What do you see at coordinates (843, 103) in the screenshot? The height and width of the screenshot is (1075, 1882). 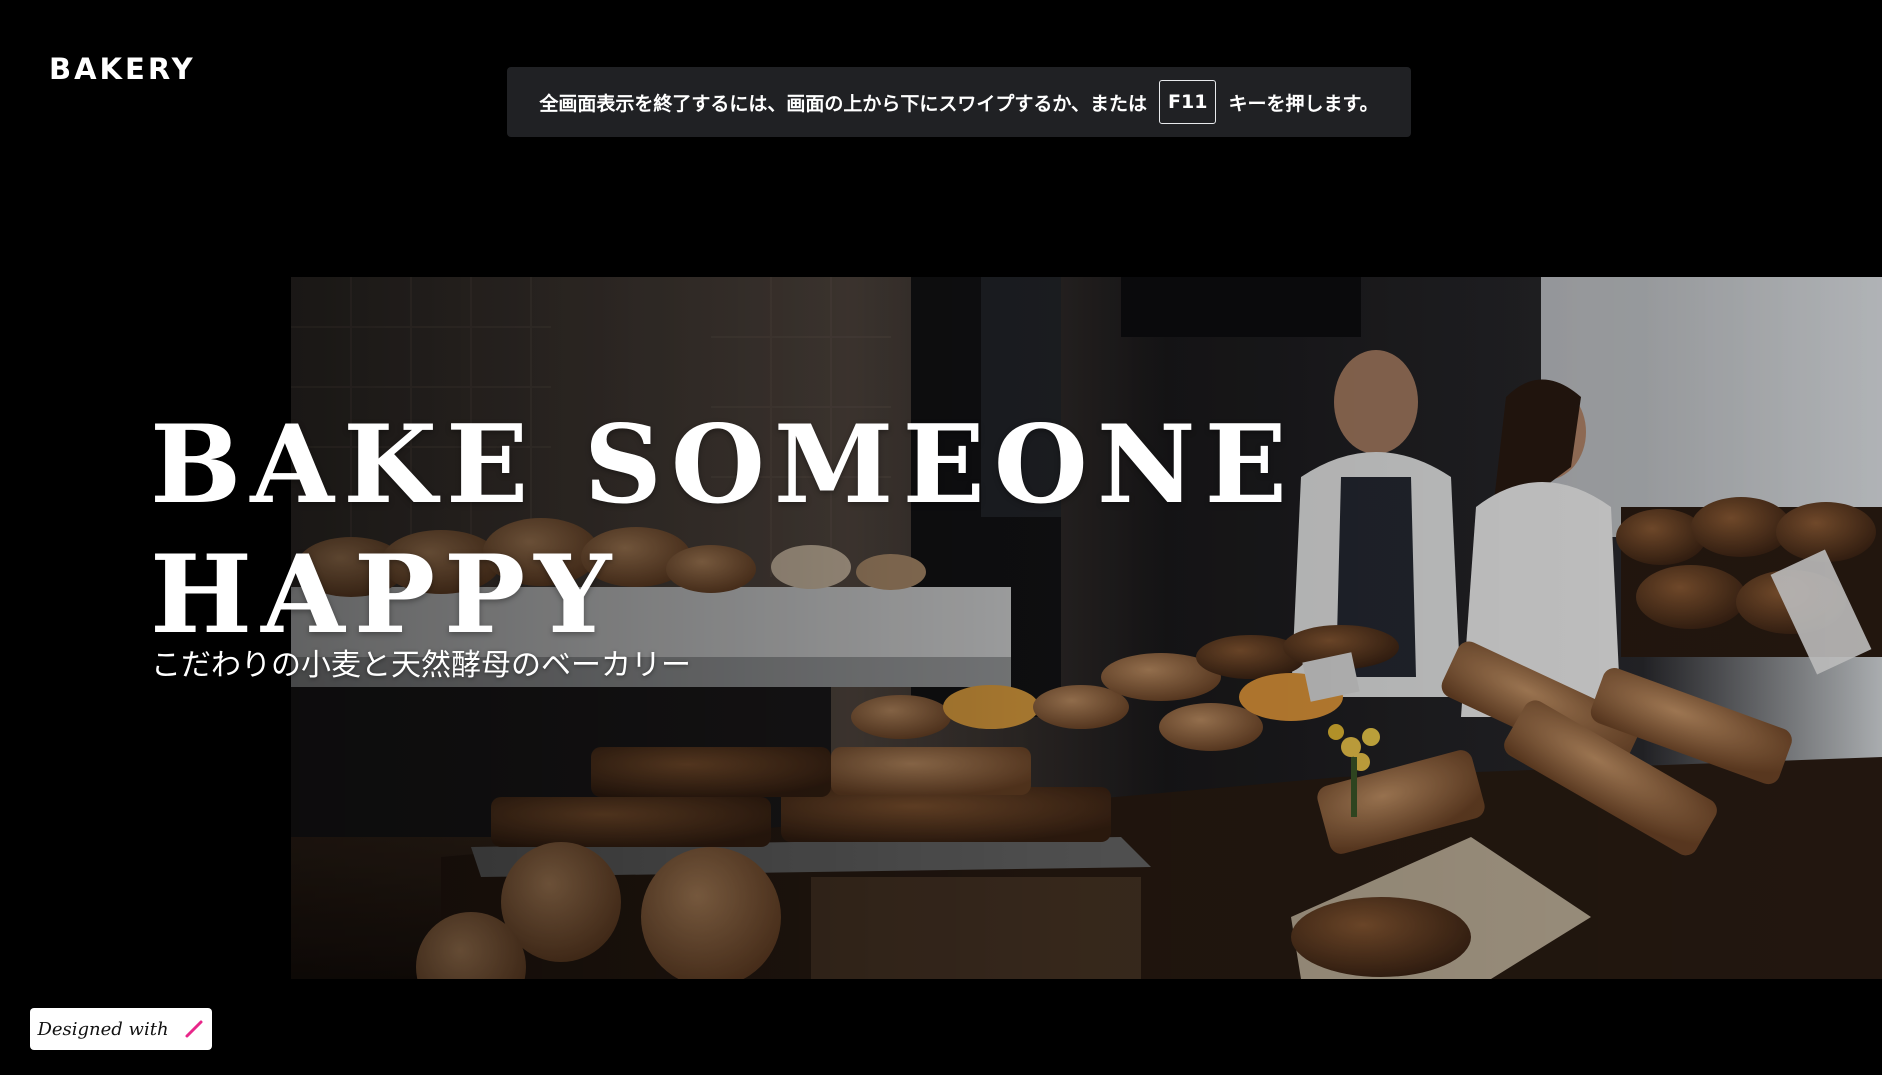 I see `notice-text-before: 全画面表示を終了するには、画面の上から下にスワイプするか、または` at bounding box center [843, 103].